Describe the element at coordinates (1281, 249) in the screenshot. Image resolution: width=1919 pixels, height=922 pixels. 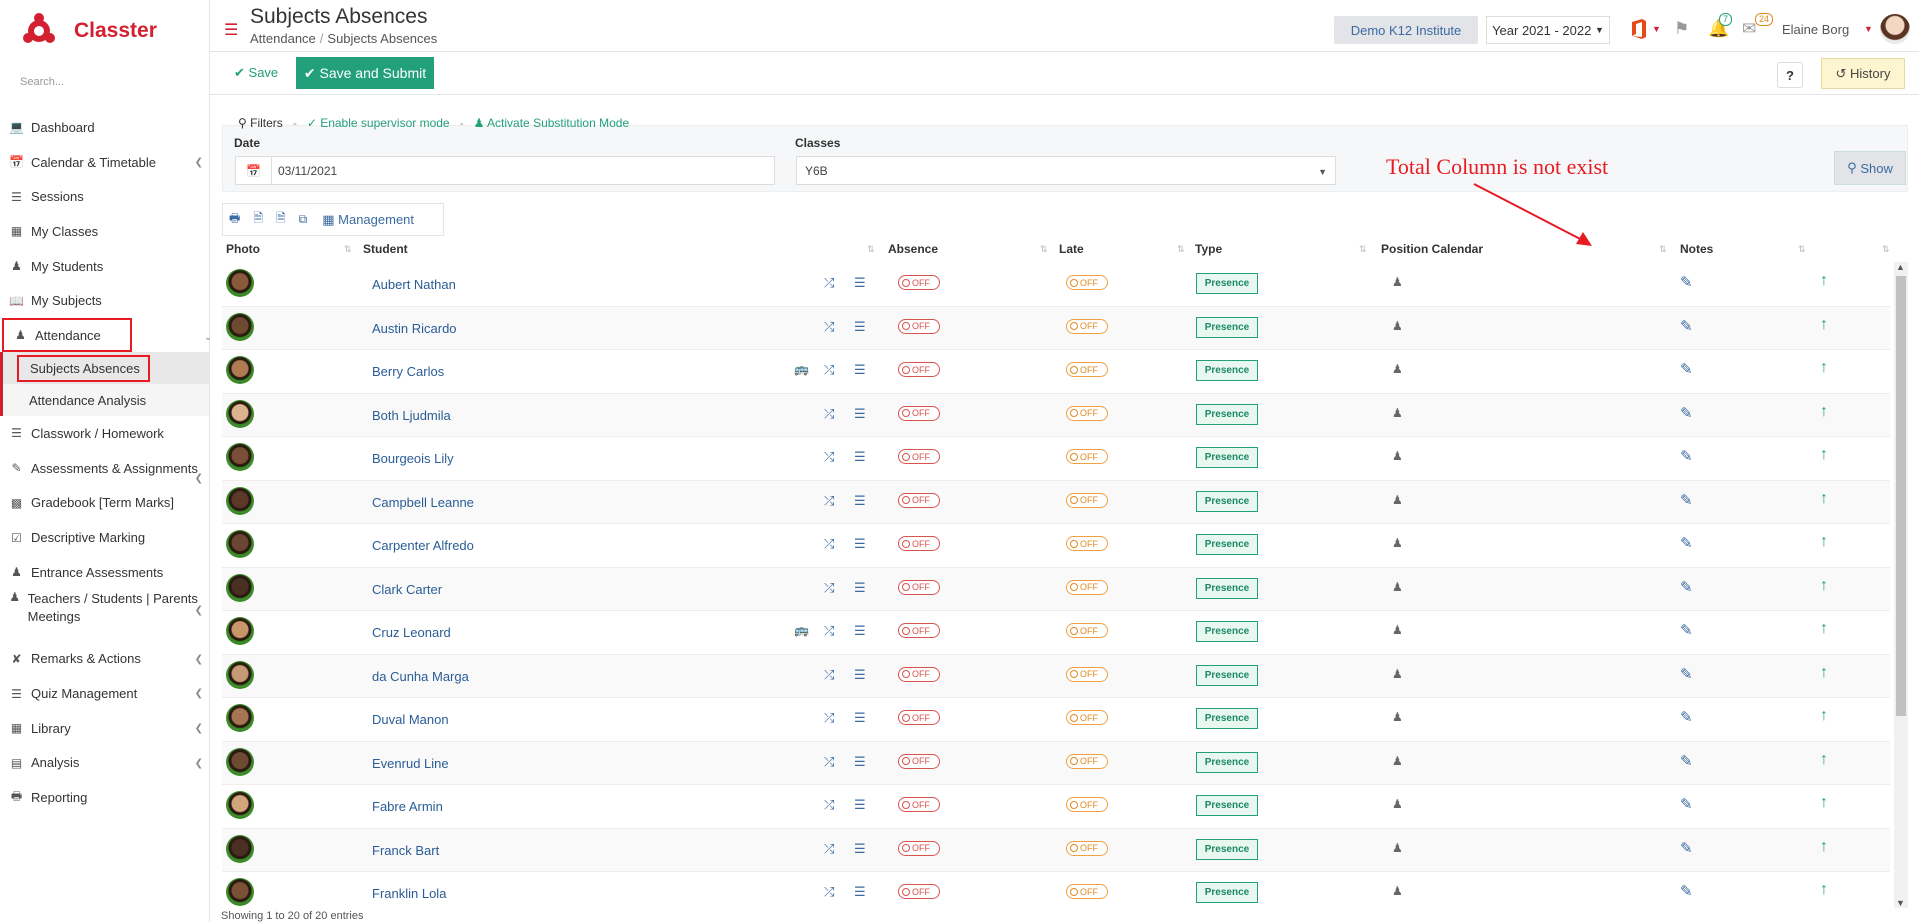
I see `column-header-type: Type ⇅` at that location.